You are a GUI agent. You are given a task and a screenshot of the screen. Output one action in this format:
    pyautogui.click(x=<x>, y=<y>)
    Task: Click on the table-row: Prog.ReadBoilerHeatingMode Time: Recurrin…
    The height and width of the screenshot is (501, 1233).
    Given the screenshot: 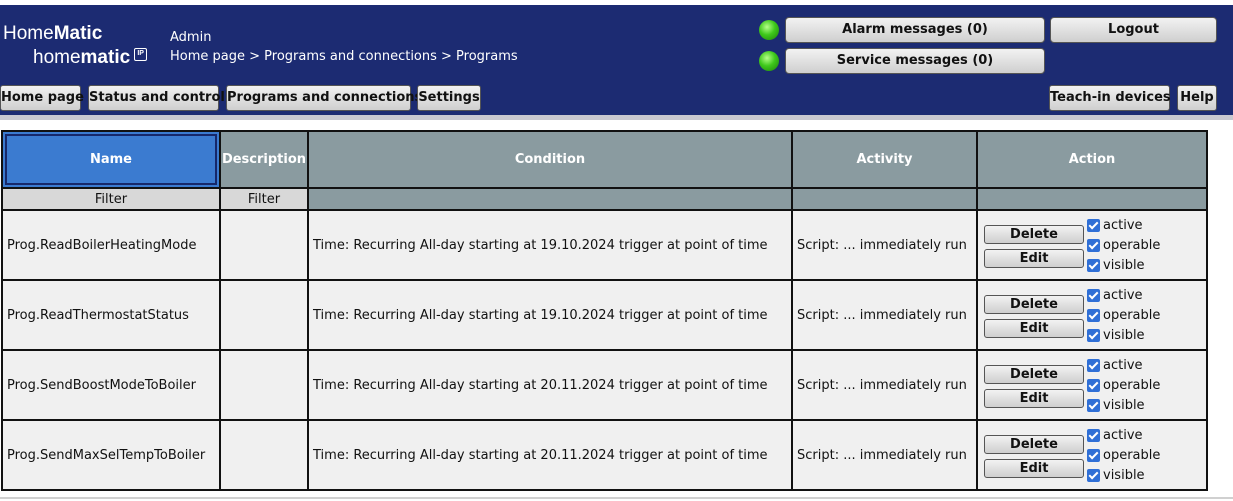 What is the action you would take?
    pyautogui.click(x=604, y=245)
    